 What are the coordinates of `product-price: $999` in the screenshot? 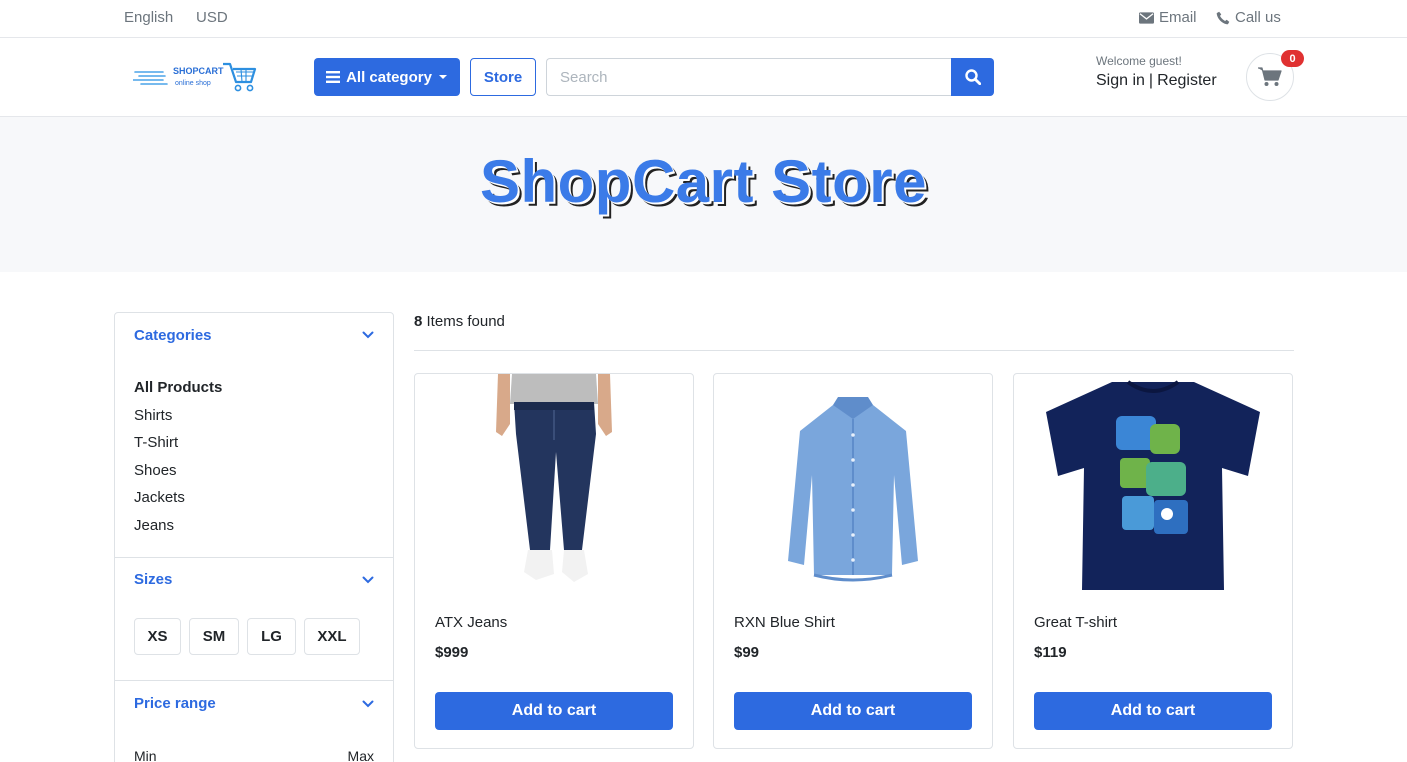 It's located at (452, 652).